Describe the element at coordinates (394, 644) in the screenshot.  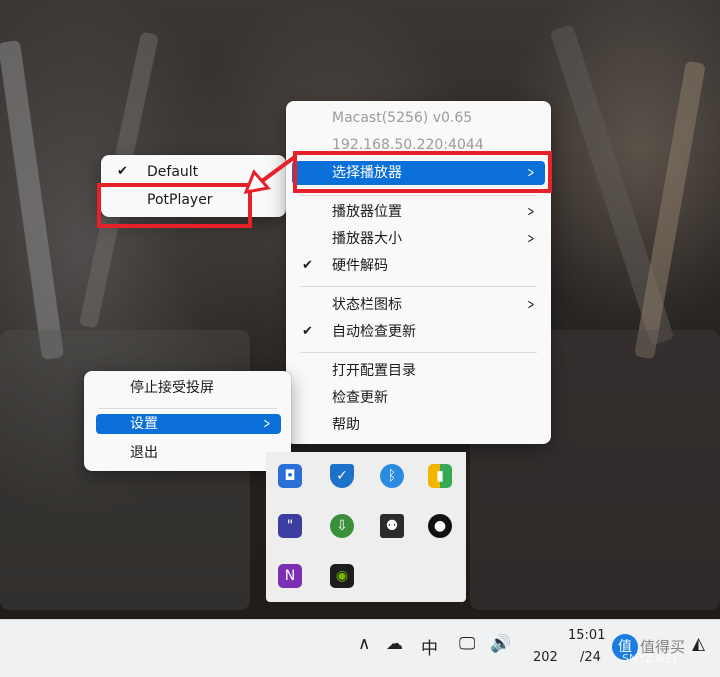
I see `onedrive-cloud-icon: ☁` at that location.